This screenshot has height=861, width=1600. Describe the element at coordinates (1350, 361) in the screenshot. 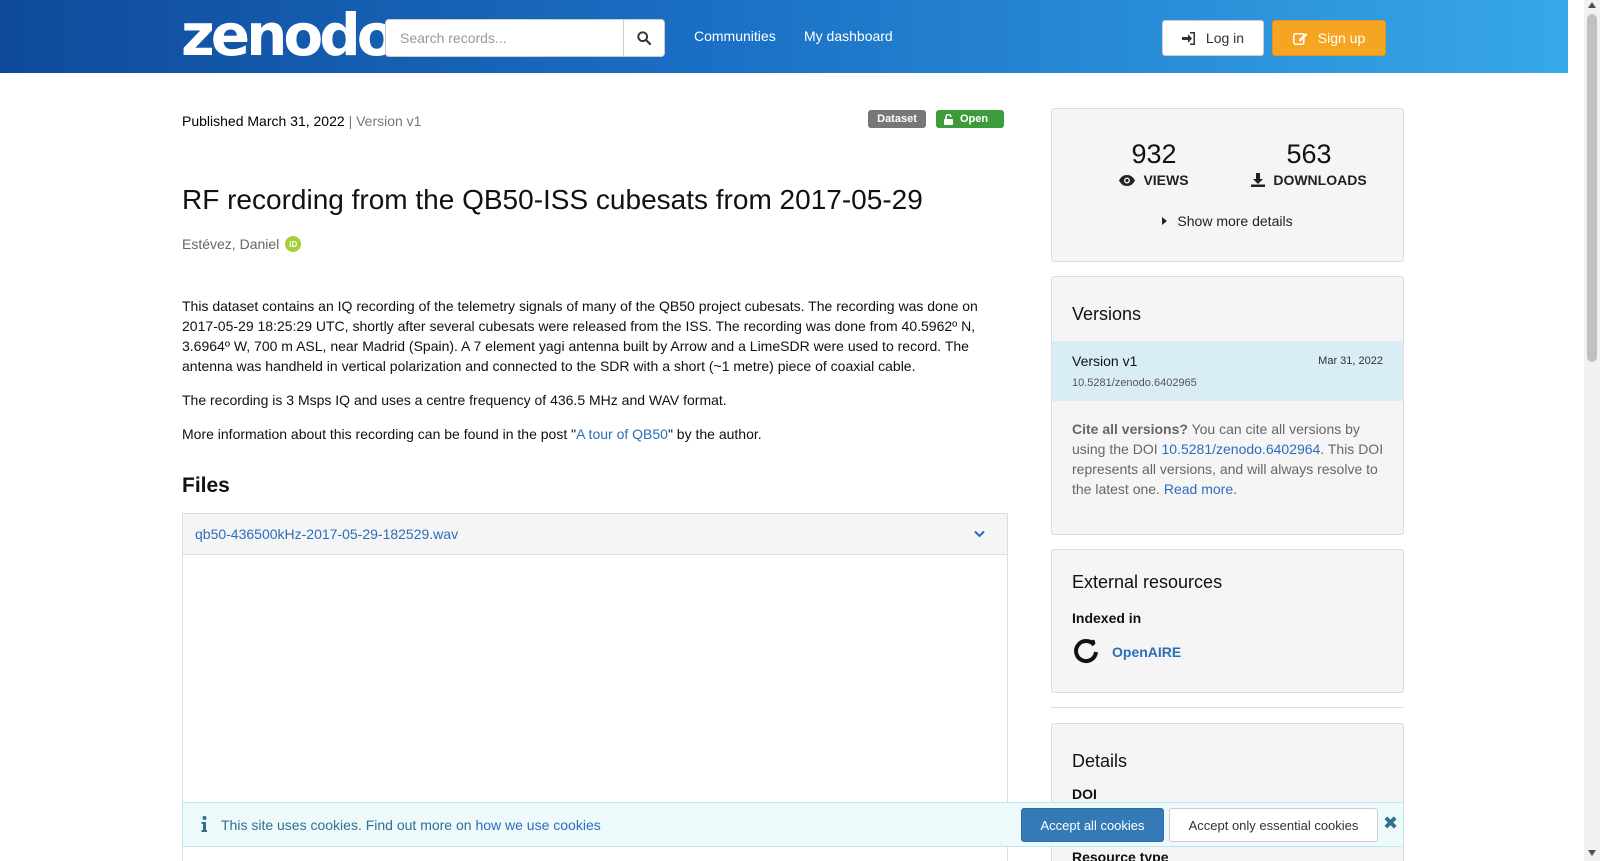

I see `version-date: Mar 31, 2022` at that location.